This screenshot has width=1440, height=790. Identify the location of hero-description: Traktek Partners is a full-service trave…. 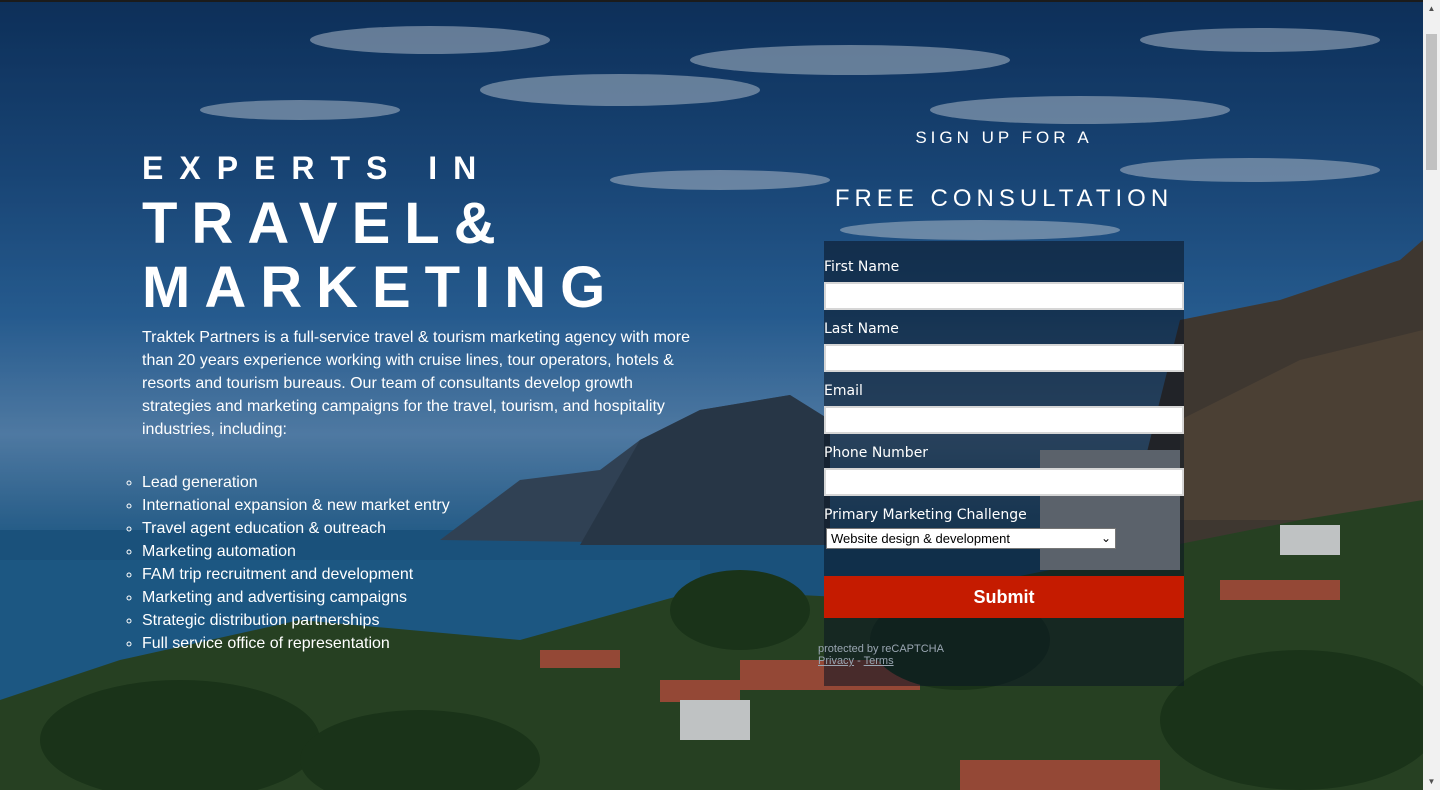
(416, 383).